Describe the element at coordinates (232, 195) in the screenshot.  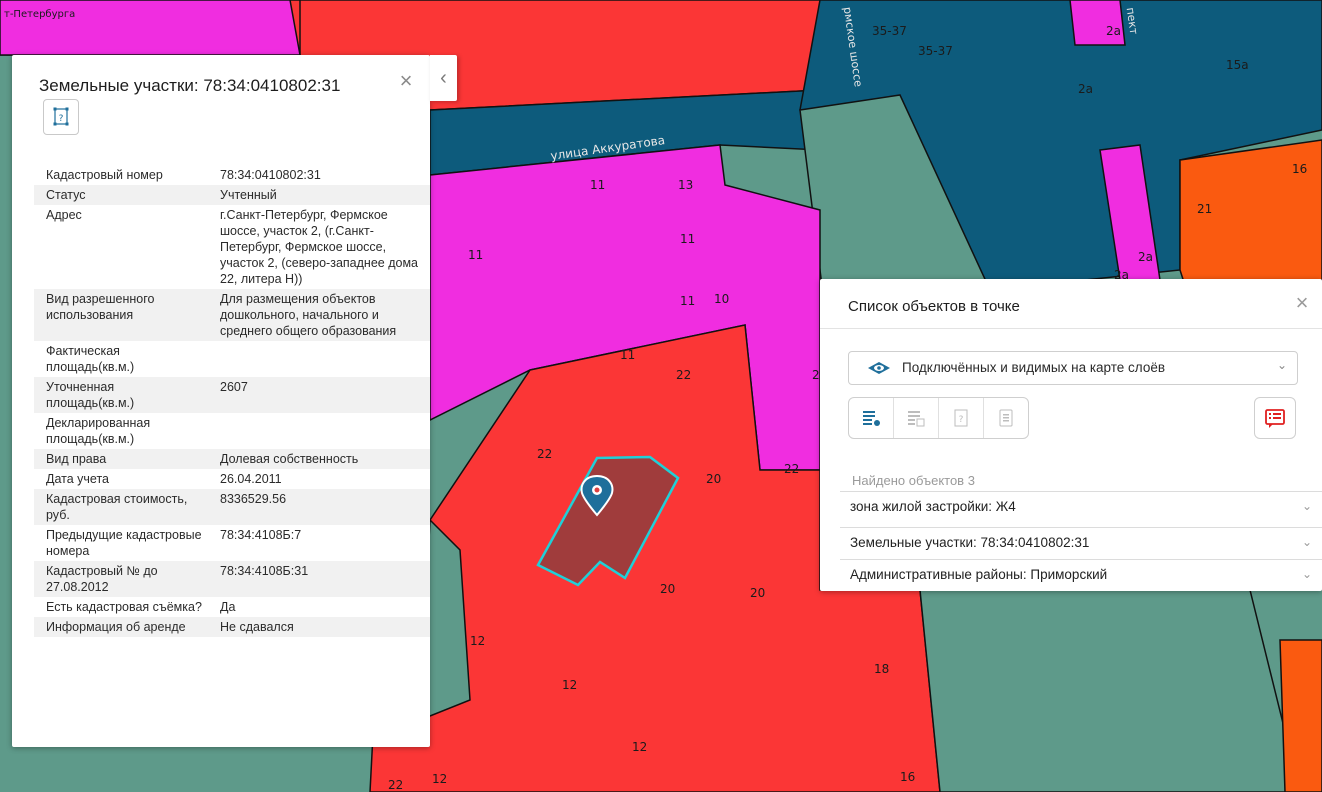
I see `table-row: Статус Учтенный` at that location.